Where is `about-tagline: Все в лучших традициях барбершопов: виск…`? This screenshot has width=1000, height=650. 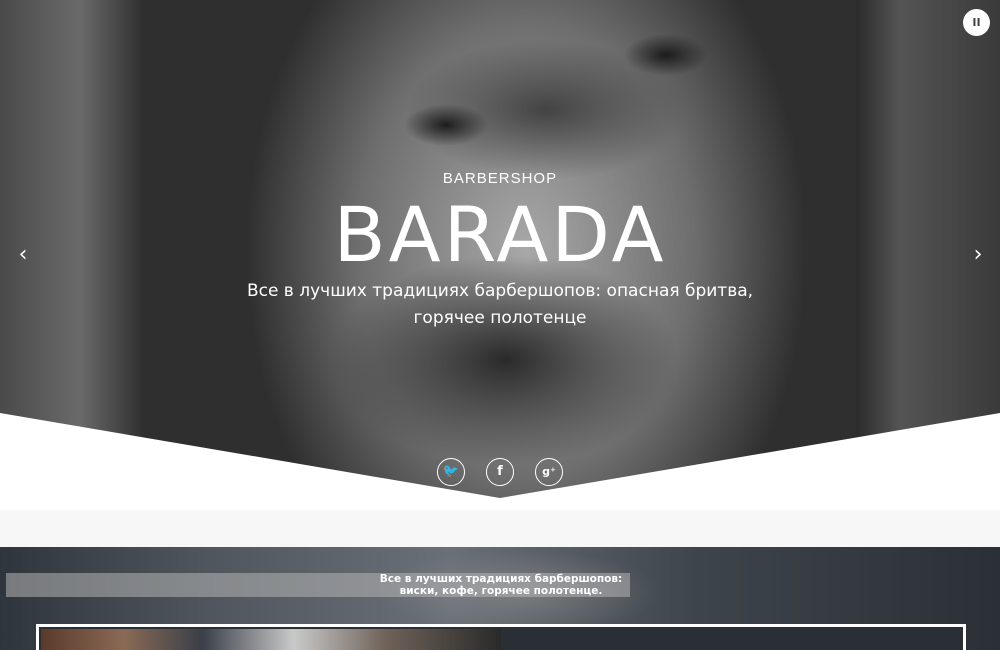 about-tagline: Все в лучших традициях барбершопов: виск… is located at coordinates (501, 585).